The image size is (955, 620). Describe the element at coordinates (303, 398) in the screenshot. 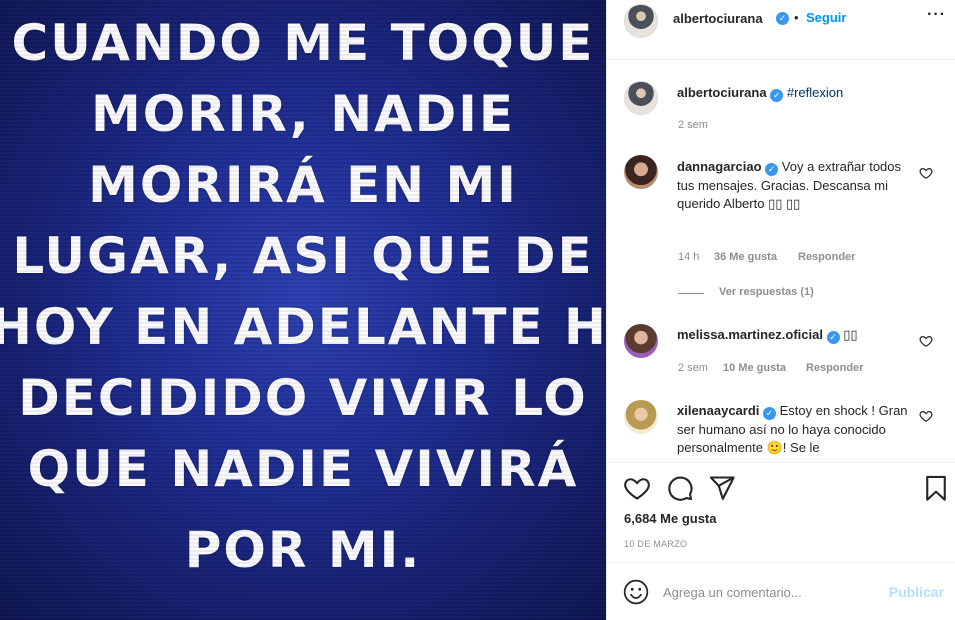

I see `quote-line: DECIDIDO VIVIR LO` at that location.